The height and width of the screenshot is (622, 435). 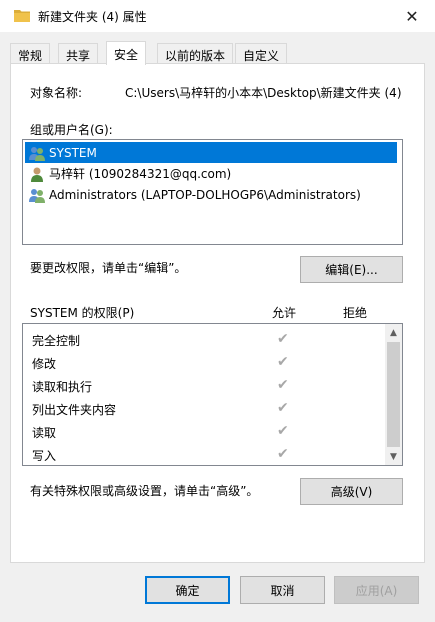 I want to click on scroll-down-arrow-icon: ▼, so click(x=393, y=456).